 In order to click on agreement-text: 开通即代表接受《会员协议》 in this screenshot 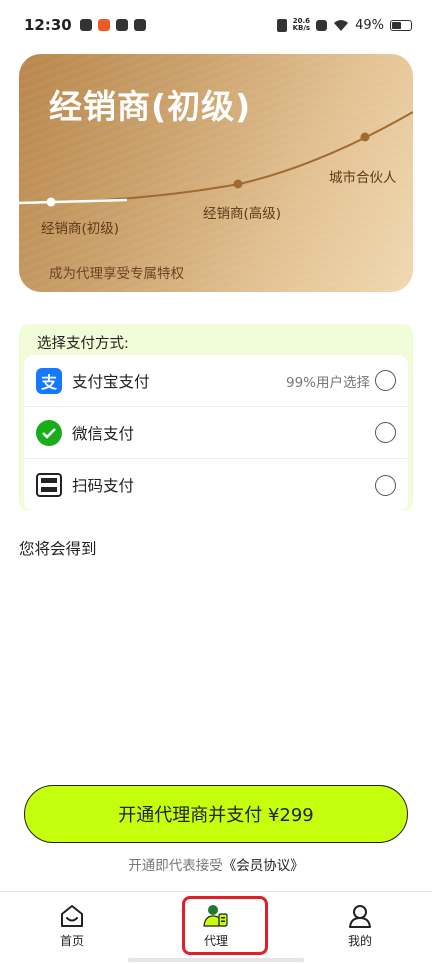, I will do `click(216, 864)`.